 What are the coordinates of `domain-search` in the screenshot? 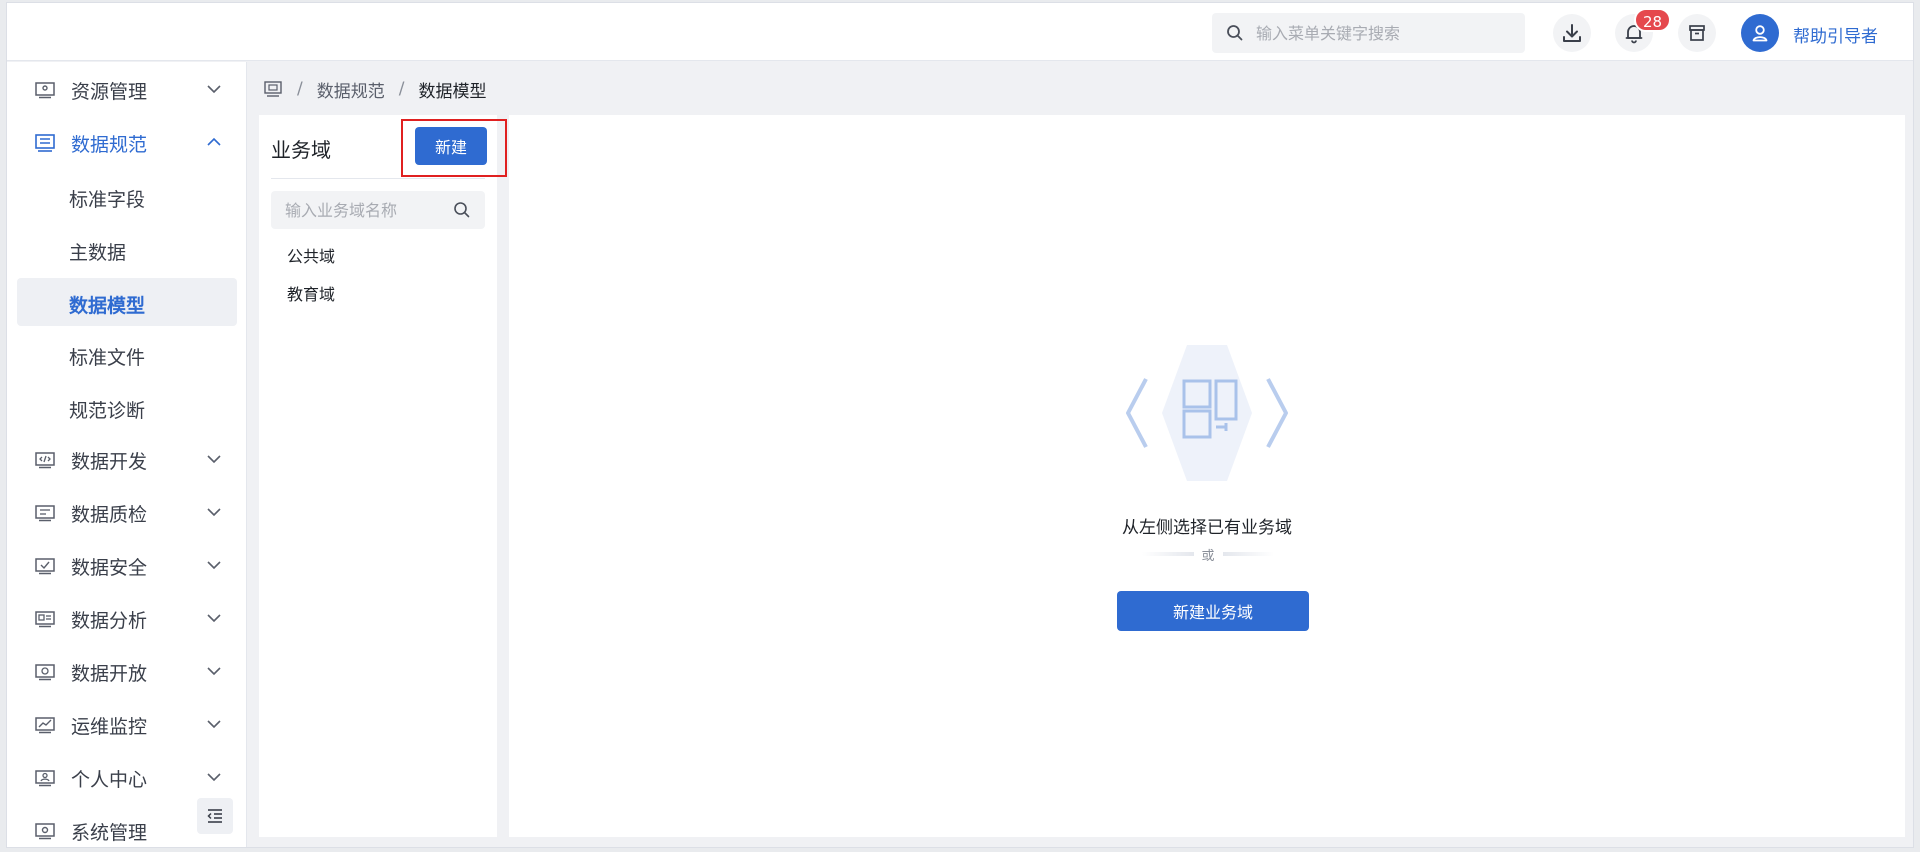 It's located at (378, 210).